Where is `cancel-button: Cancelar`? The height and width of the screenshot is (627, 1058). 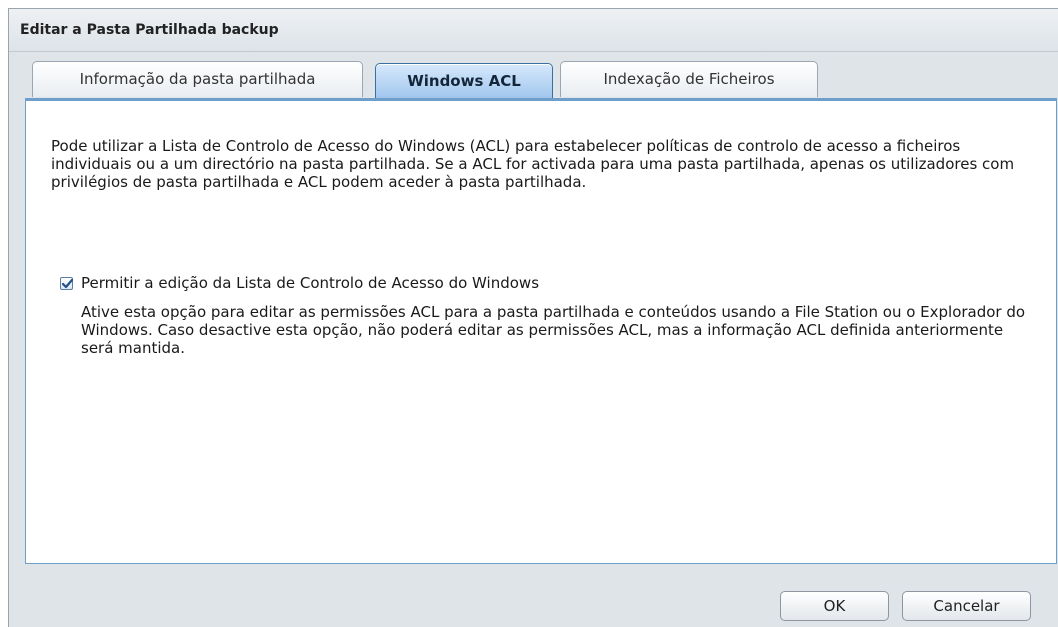
cancel-button: Cancelar is located at coordinates (966, 606).